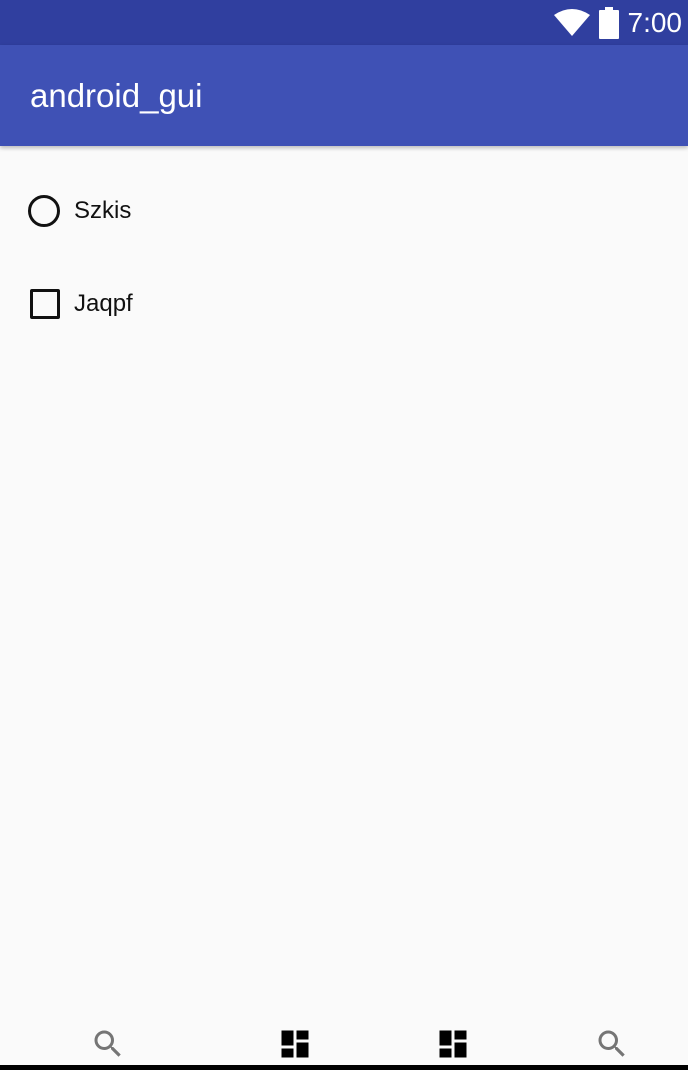 This screenshot has width=688, height=1070. Describe the element at coordinates (344, 95) in the screenshot. I see `app-bar: android_gui` at that location.